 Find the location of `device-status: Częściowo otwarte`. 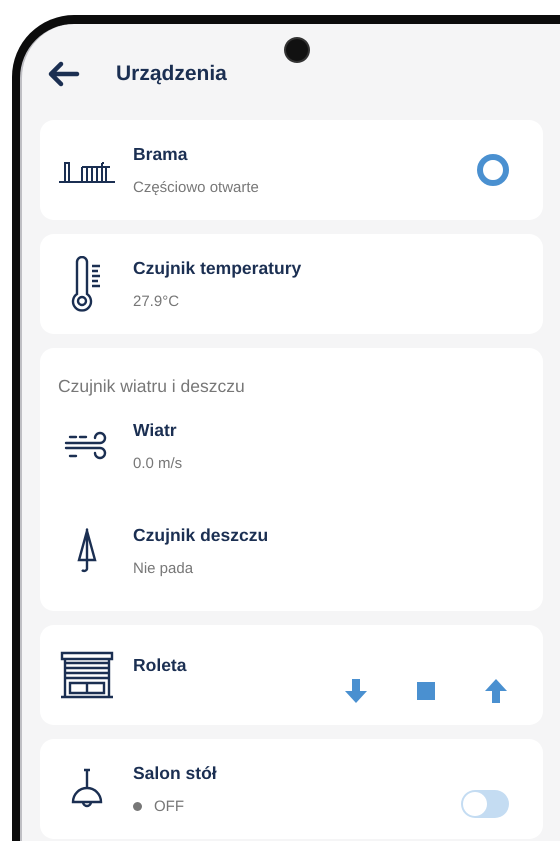

device-status: Częściowo otwarte is located at coordinates (196, 187).